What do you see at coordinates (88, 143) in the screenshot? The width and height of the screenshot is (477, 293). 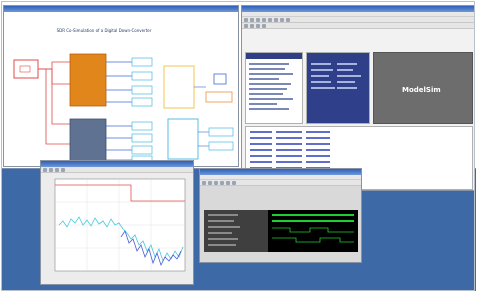 I see `cosim-subsystem-block` at bounding box center [88, 143].